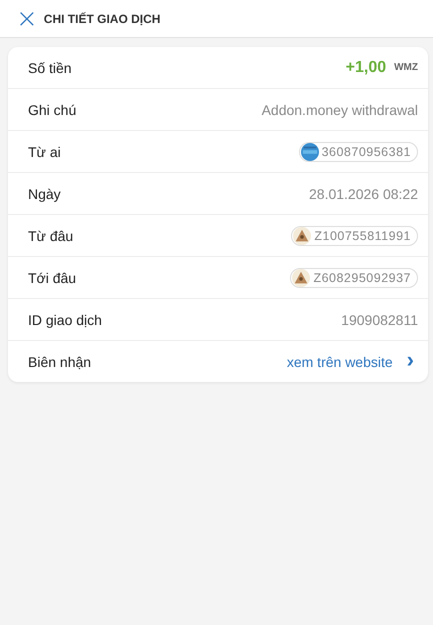  I want to click on page-title: CHI TIẾT GIAO DỊCH, so click(102, 19).